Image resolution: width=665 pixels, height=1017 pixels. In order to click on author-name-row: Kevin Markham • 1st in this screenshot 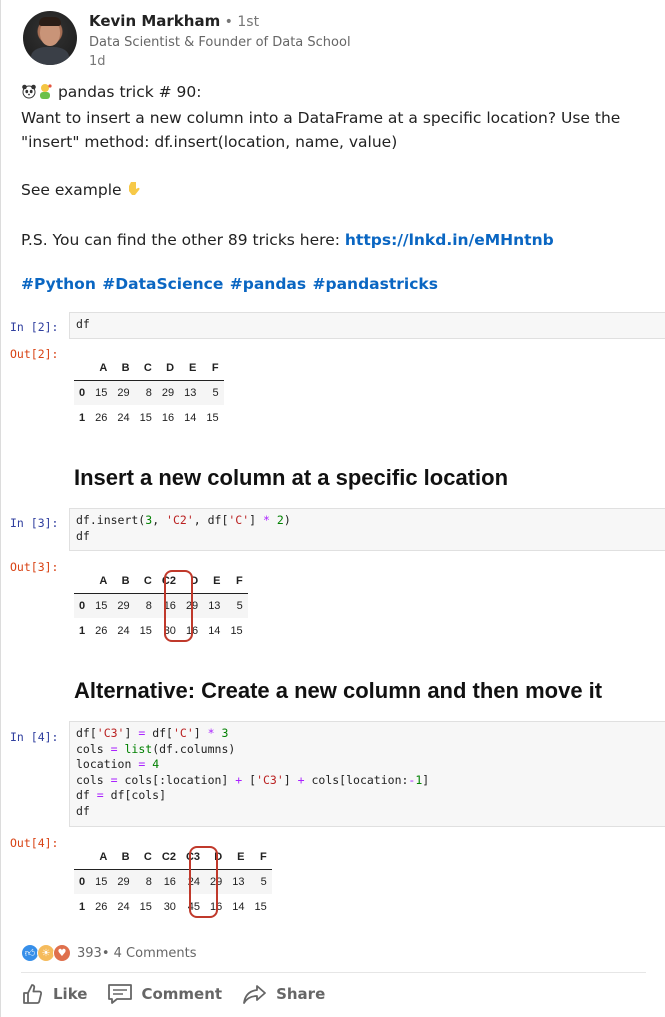, I will do `click(220, 21)`.